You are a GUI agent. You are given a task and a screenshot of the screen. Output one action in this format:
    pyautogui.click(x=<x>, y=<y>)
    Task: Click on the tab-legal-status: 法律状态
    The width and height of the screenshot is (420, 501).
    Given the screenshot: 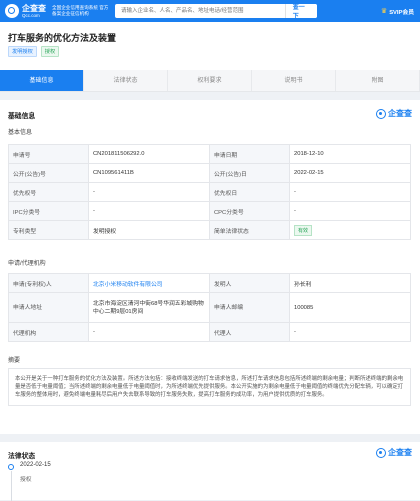 What is the action you would take?
    pyautogui.click(x=126, y=80)
    